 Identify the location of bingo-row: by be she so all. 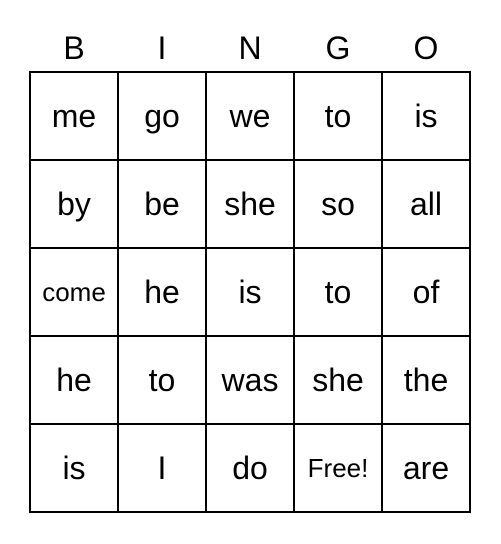
(250, 204).